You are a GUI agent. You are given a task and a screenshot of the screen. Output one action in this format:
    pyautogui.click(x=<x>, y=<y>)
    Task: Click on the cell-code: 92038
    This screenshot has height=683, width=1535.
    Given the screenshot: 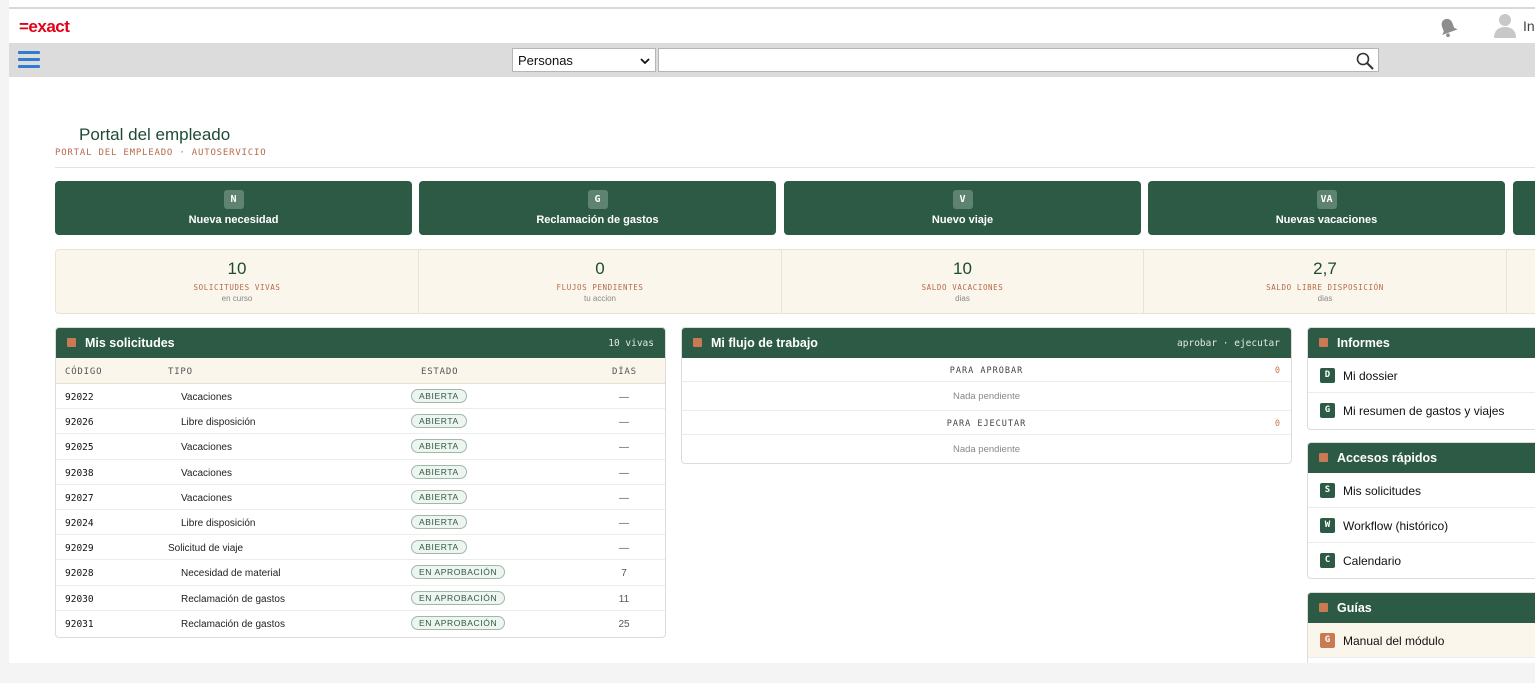 What is the action you would take?
    pyautogui.click(x=79, y=473)
    